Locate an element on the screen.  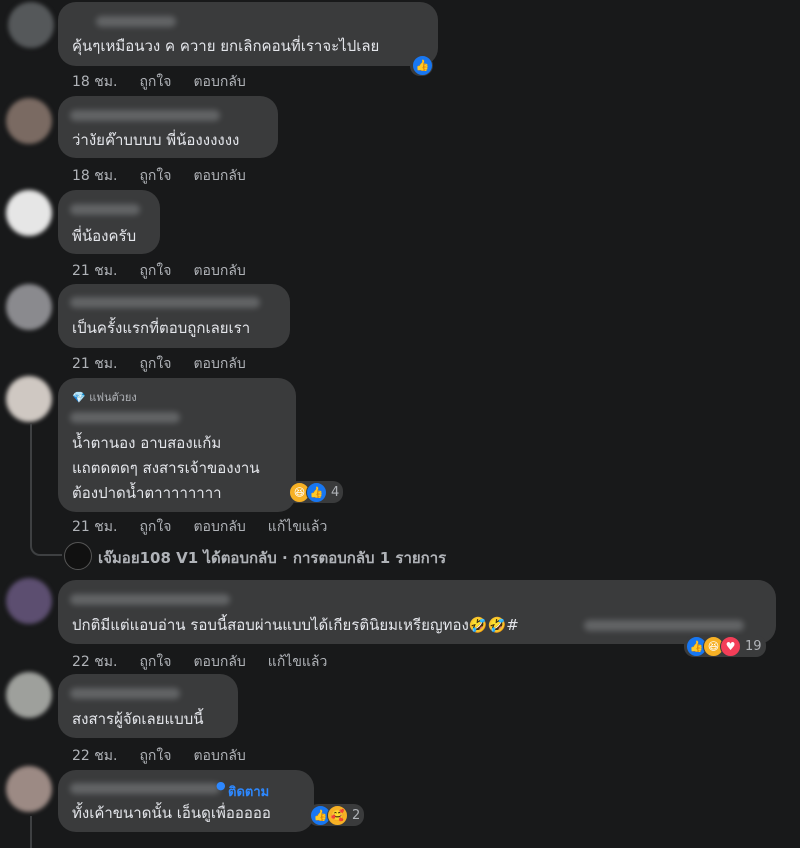
care-emoji-icon: 🥰 is located at coordinates (337, 815).